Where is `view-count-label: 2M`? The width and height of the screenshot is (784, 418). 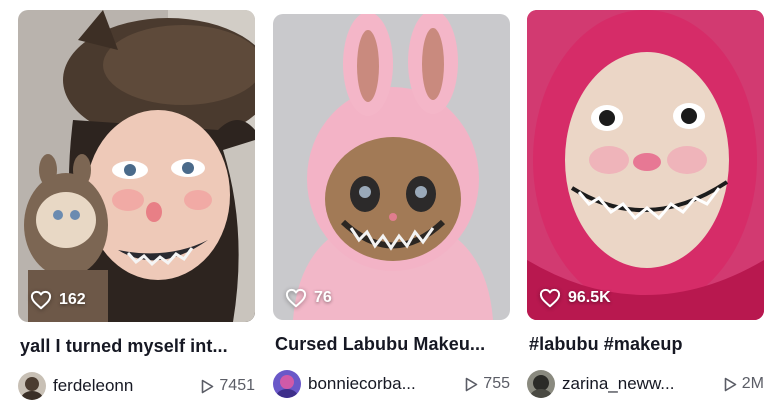
view-count-label: 2M is located at coordinates (752, 383).